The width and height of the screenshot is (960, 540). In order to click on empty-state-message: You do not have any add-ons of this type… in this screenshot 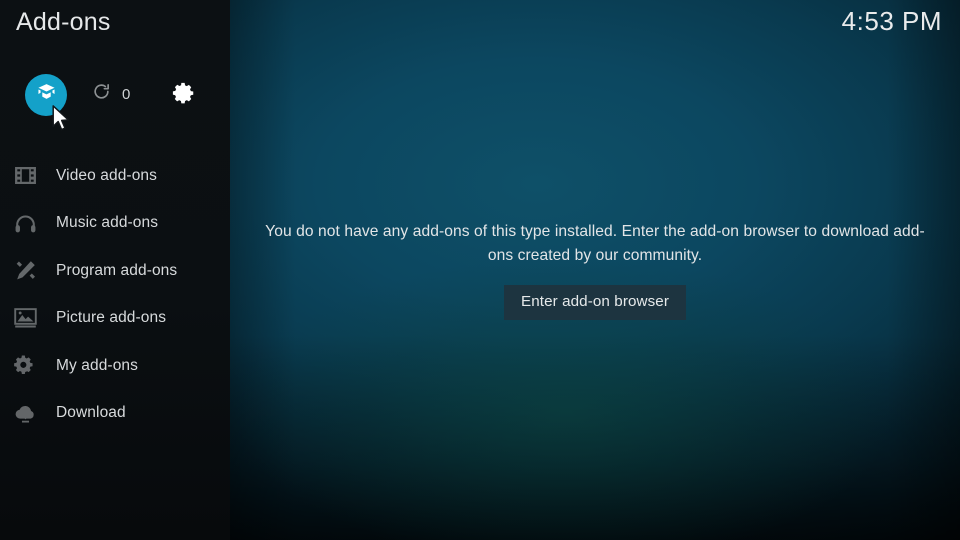, I will do `click(595, 243)`.